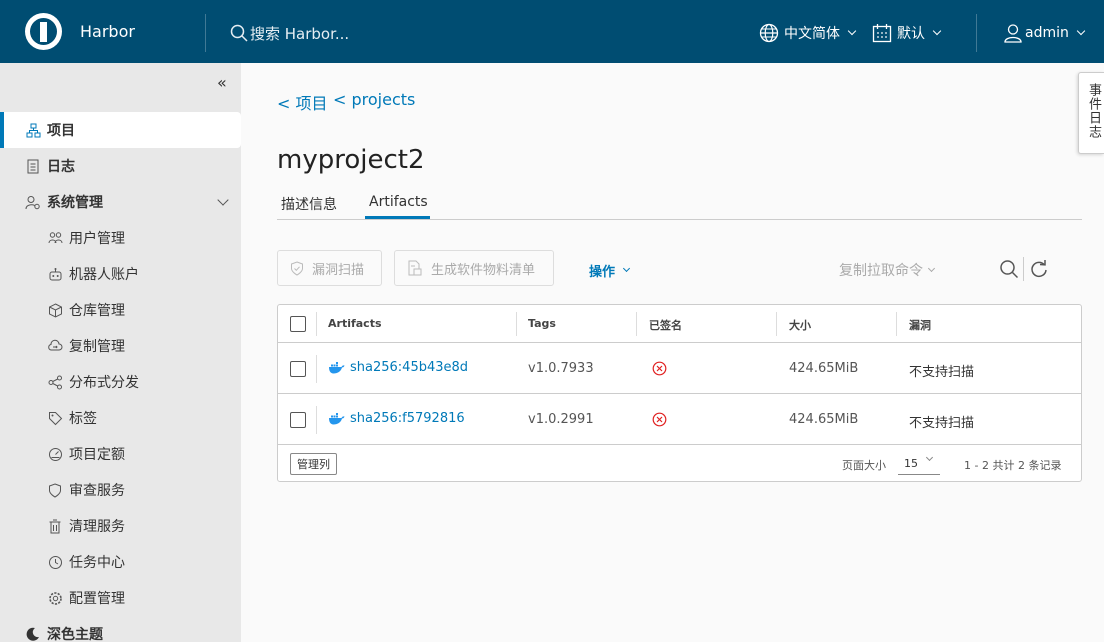 The image size is (1104, 642). I want to click on document-icon, so click(415, 267).